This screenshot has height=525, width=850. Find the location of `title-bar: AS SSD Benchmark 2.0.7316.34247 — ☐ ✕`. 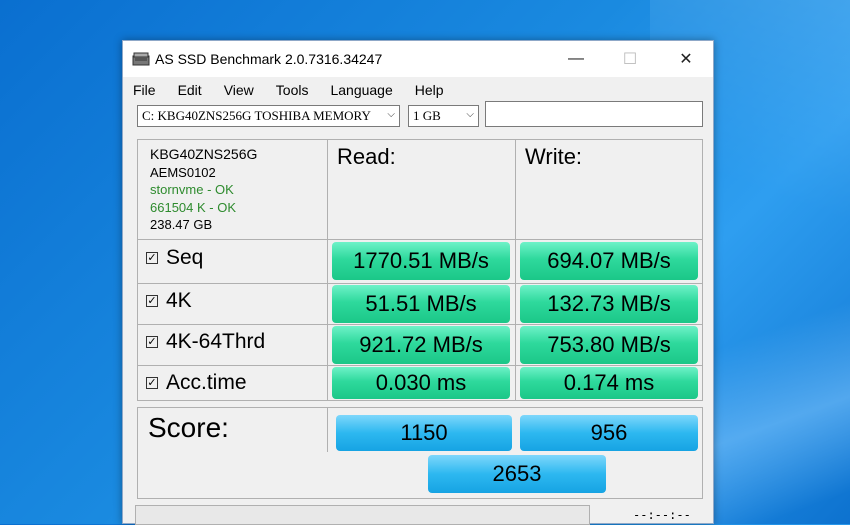

title-bar: AS SSD Benchmark 2.0.7316.34247 — ☐ ✕ is located at coordinates (418, 59).